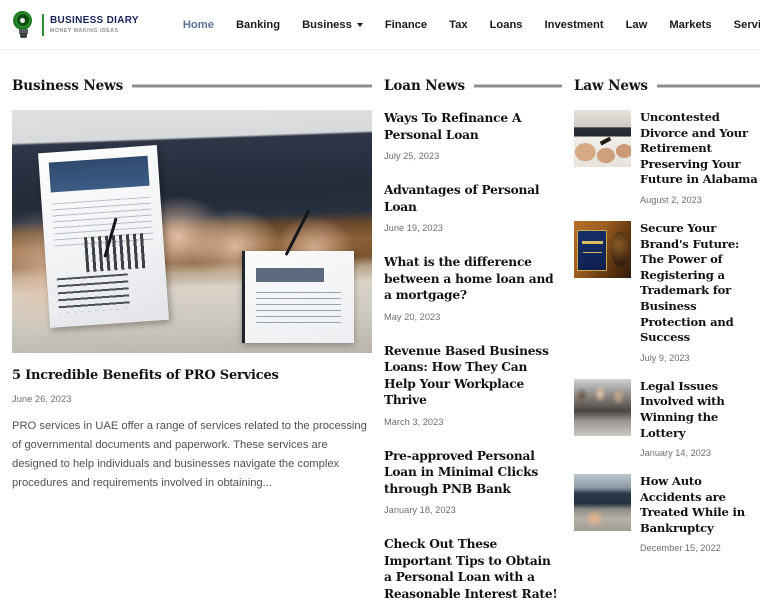  I want to click on loan-article-date: July 25, 2023, so click(412, 156).